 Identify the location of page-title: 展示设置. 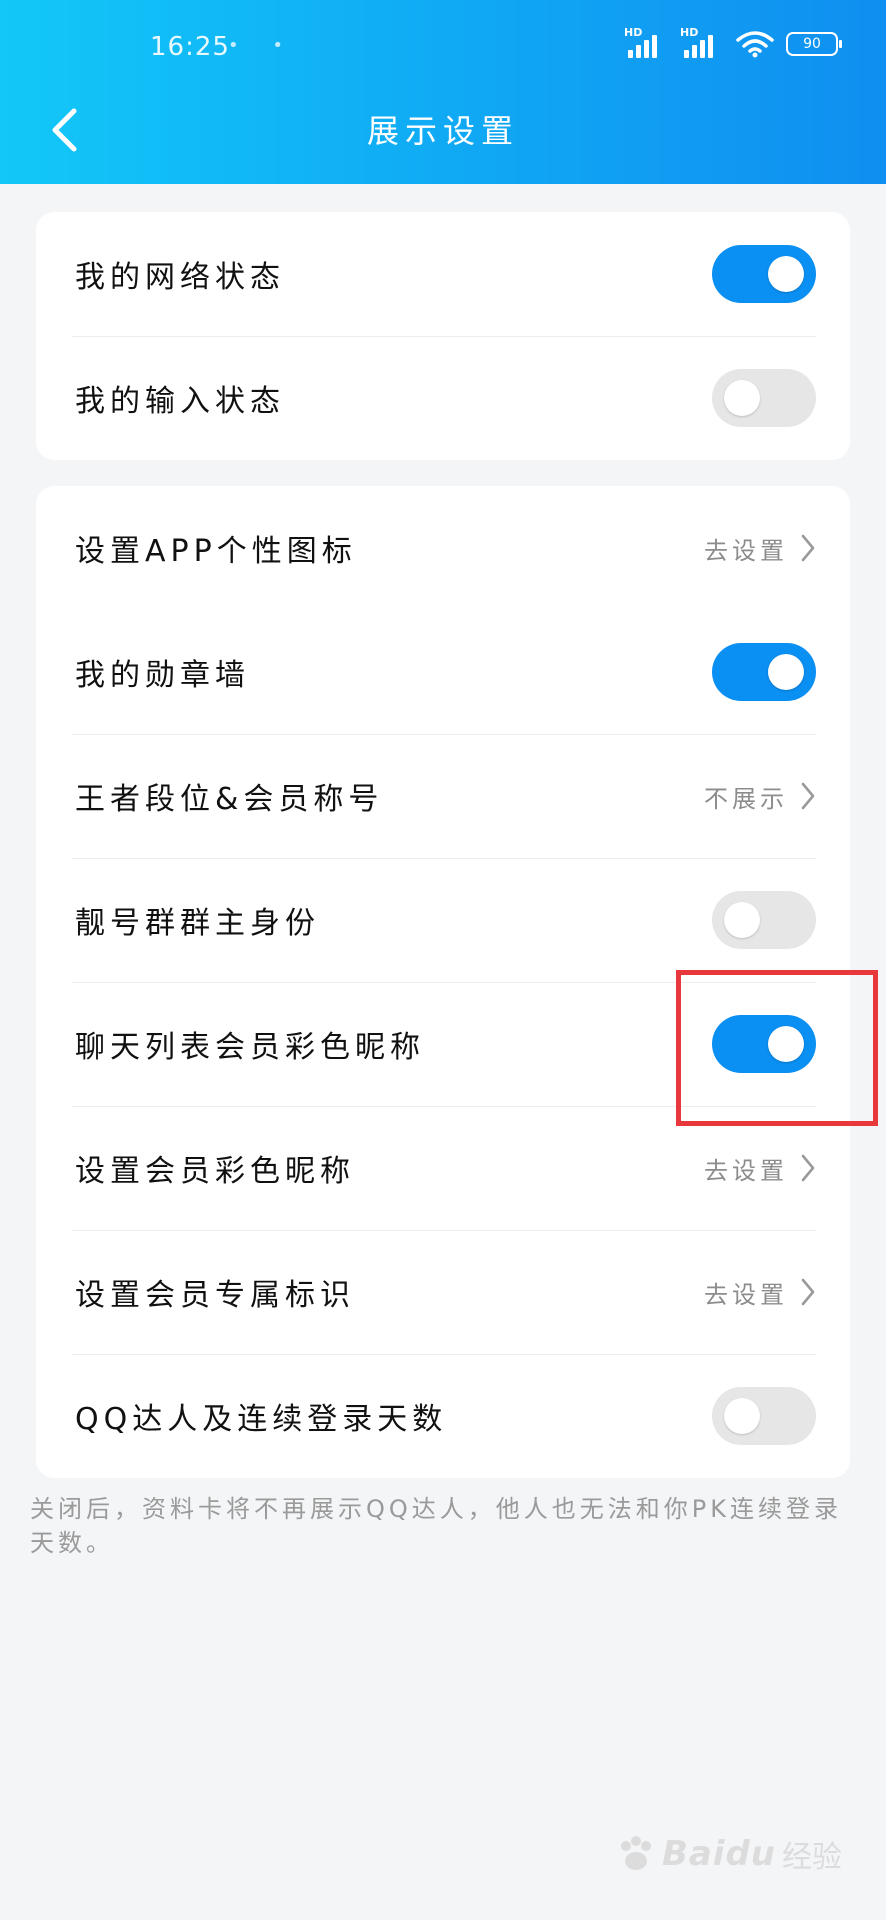
(442, 131).